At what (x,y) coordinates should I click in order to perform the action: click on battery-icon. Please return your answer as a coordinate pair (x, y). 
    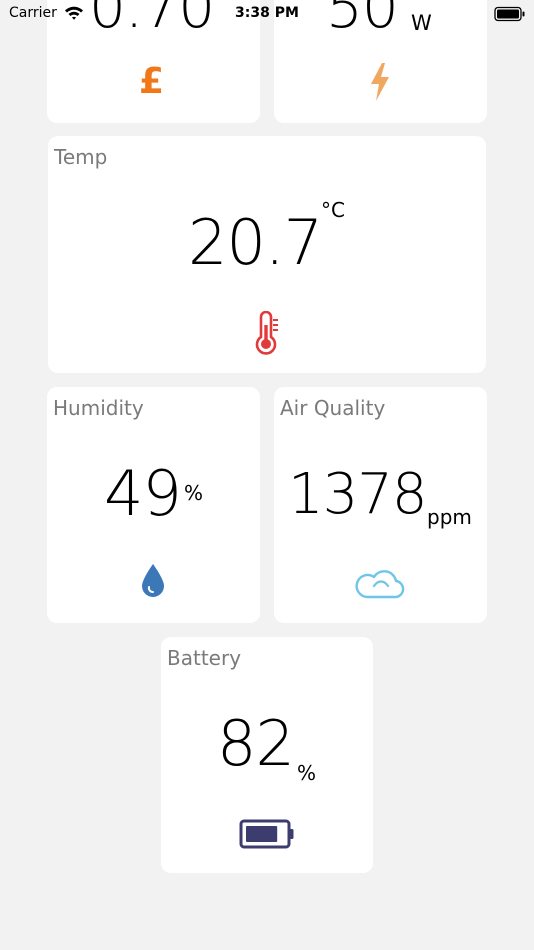
    Looking at the image, I should click on (266, 834).